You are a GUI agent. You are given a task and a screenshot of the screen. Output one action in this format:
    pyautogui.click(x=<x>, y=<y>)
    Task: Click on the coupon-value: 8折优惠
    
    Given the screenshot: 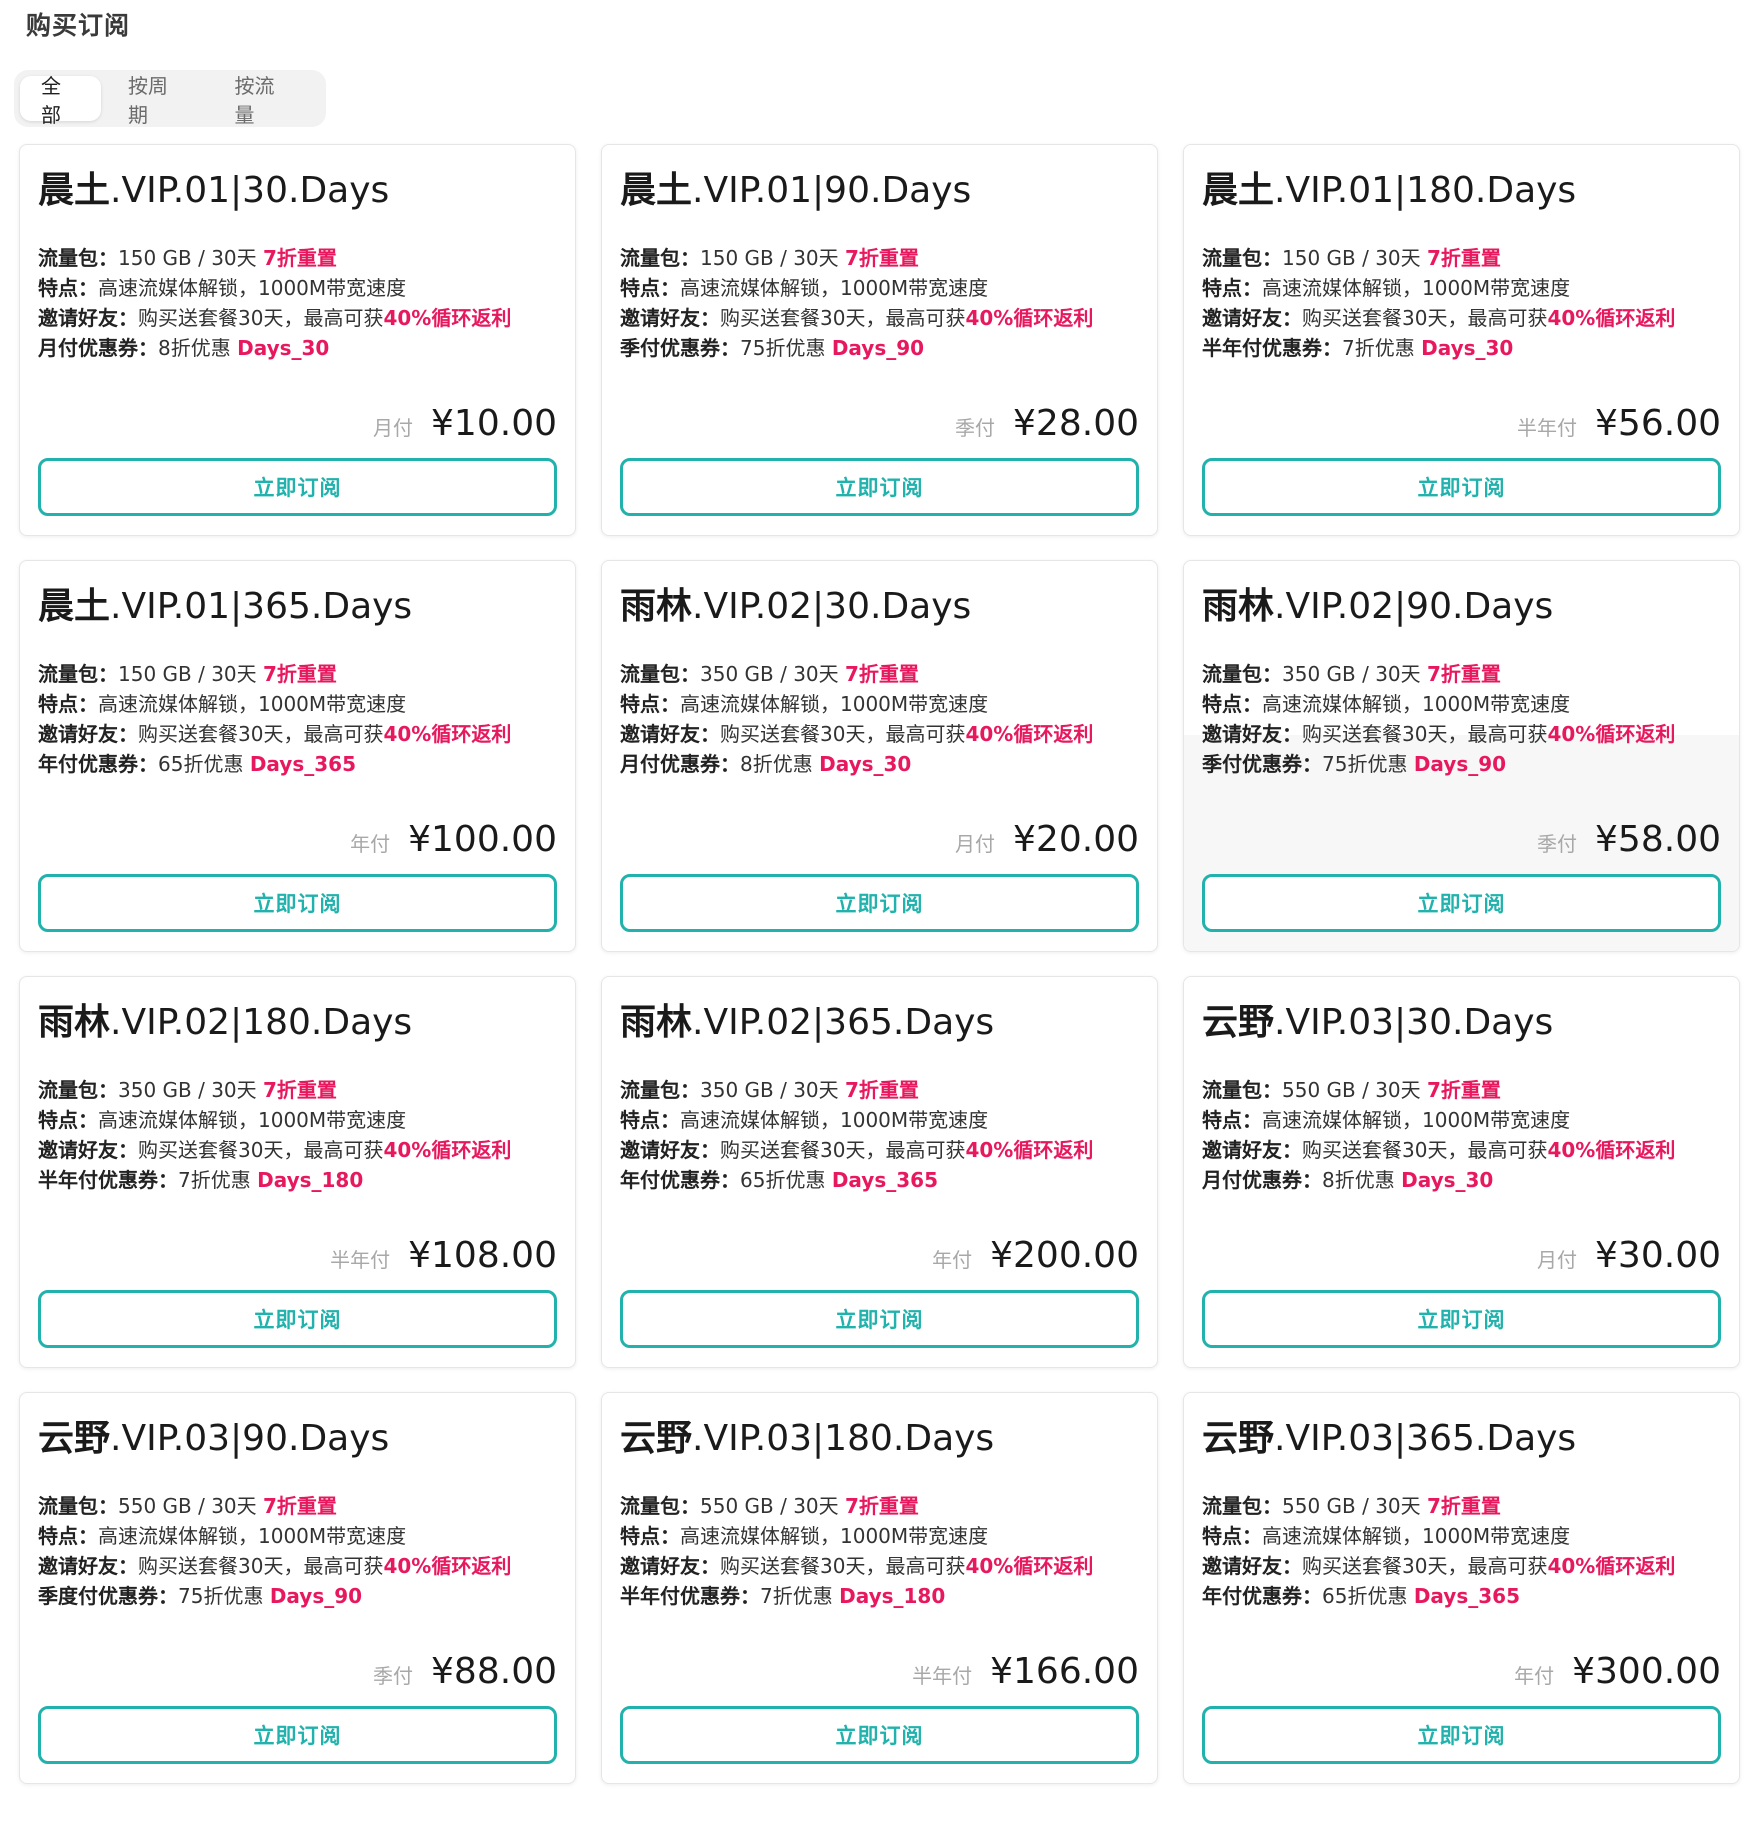 What is the action you would take?
    pyautogui.click(x=780, y=764)
    